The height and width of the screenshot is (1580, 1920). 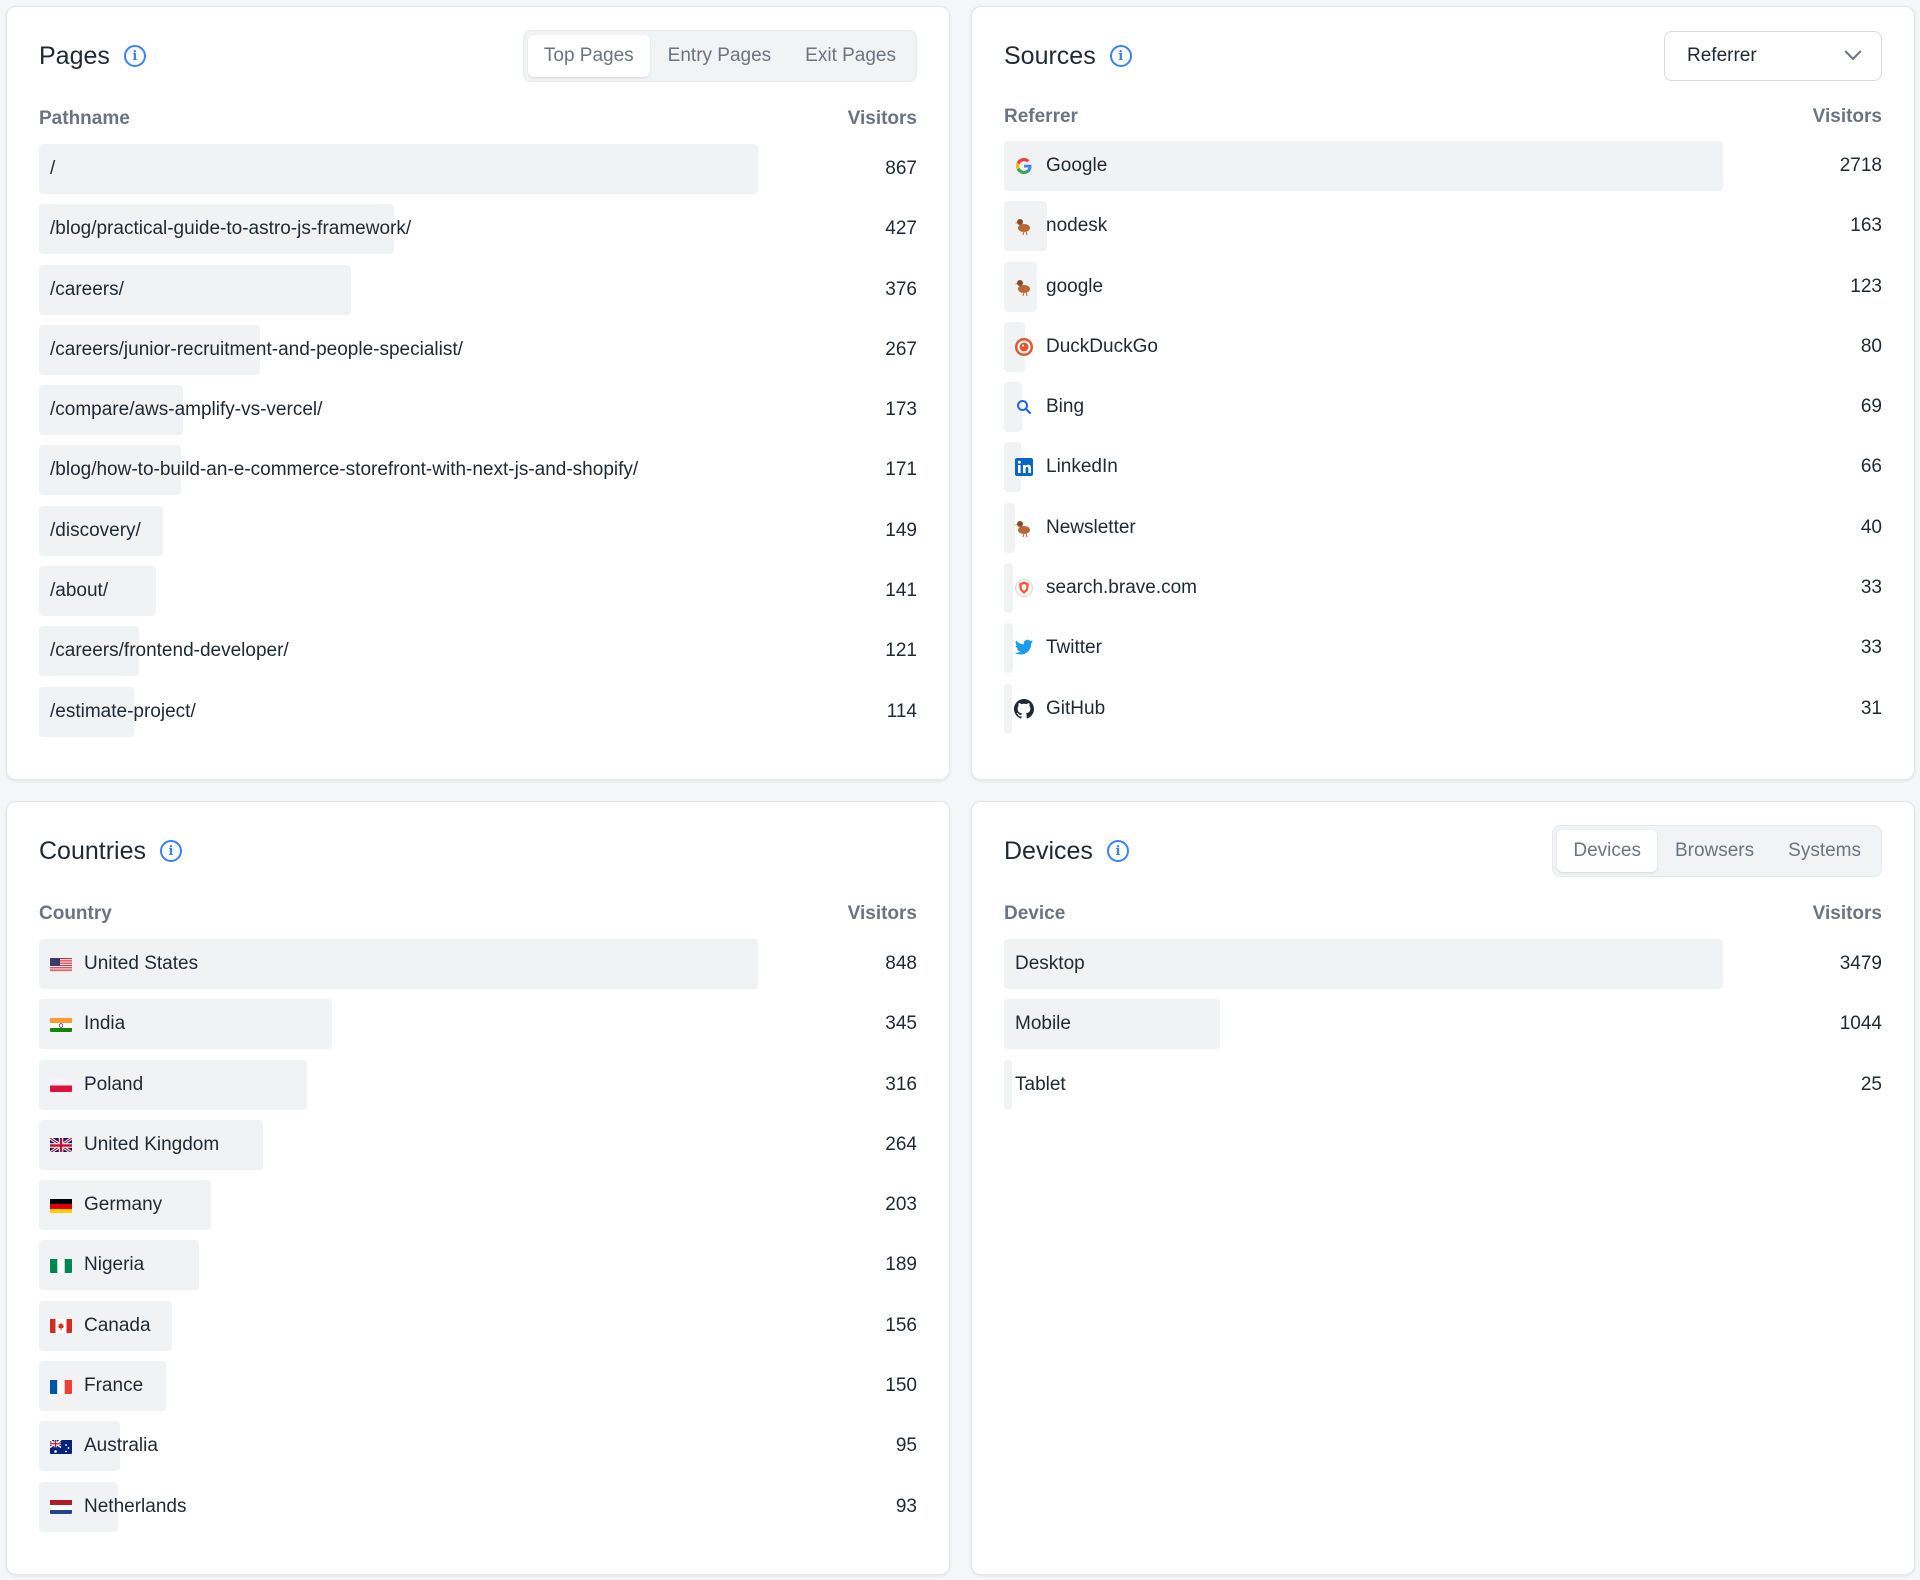 What do you see at coordinates (87, 289) in the screenshot?
I see `row-label: /careers/` at bounding box center [87, 289].